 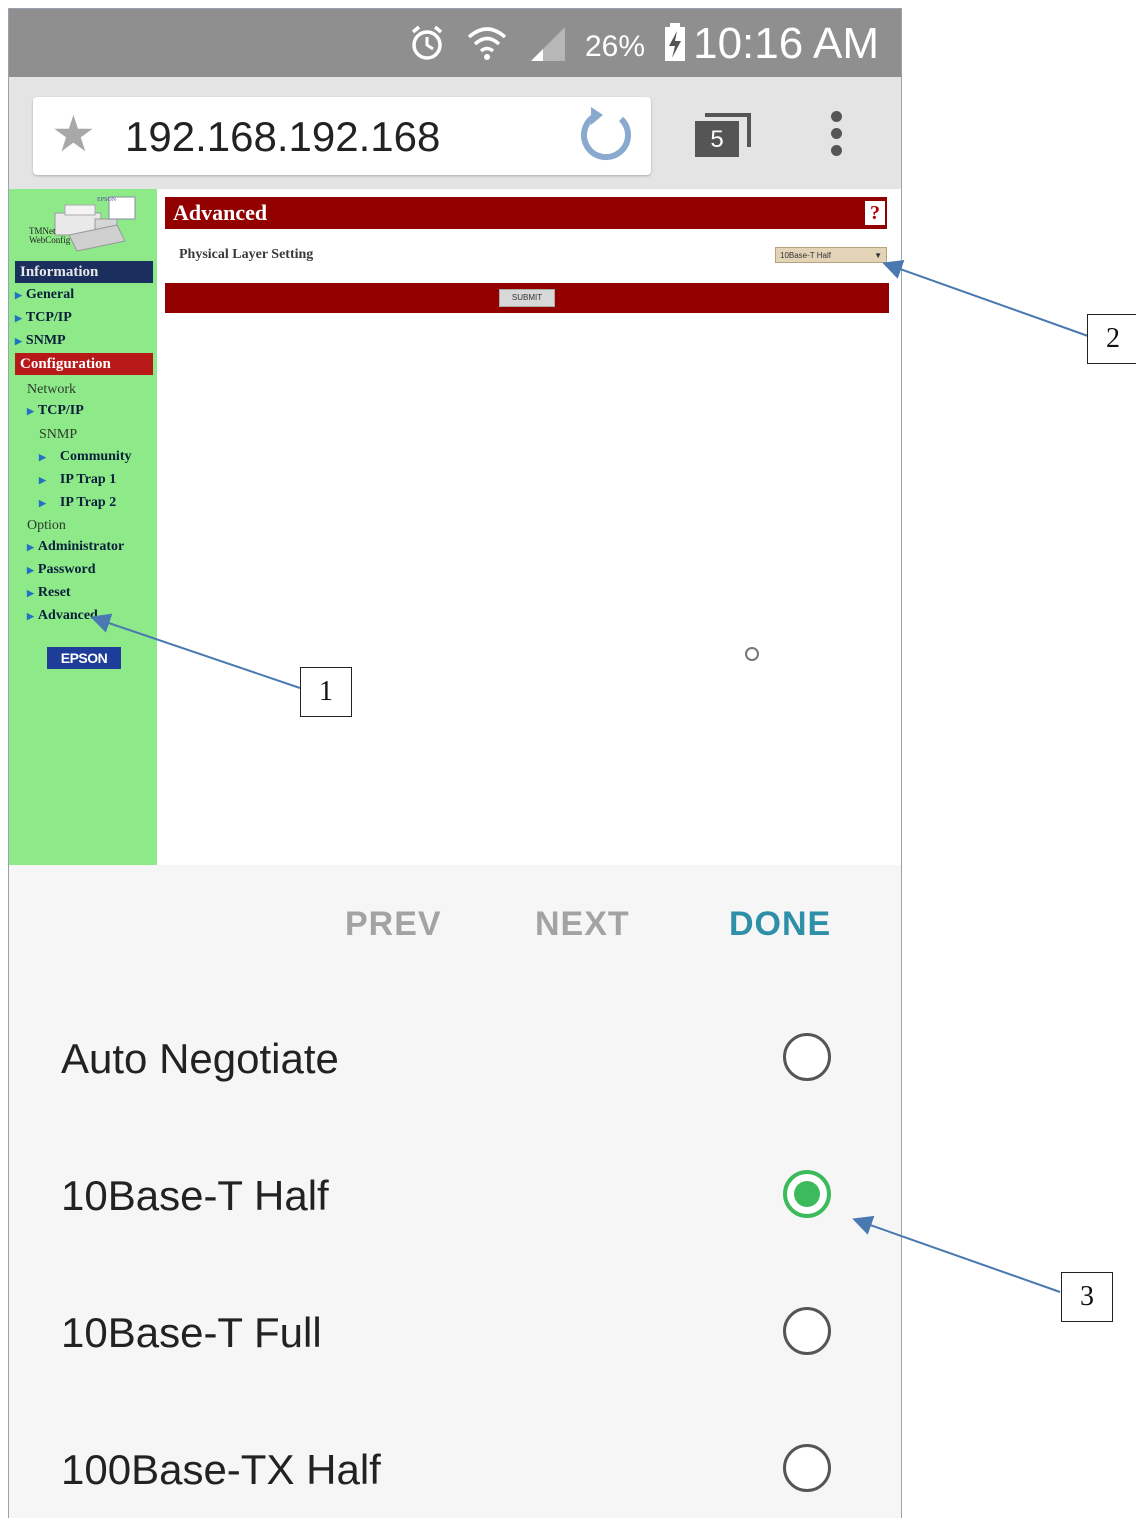 I want to click on physical-layer-select: 10Base-T Half ▼, so click(x=831, y=255).